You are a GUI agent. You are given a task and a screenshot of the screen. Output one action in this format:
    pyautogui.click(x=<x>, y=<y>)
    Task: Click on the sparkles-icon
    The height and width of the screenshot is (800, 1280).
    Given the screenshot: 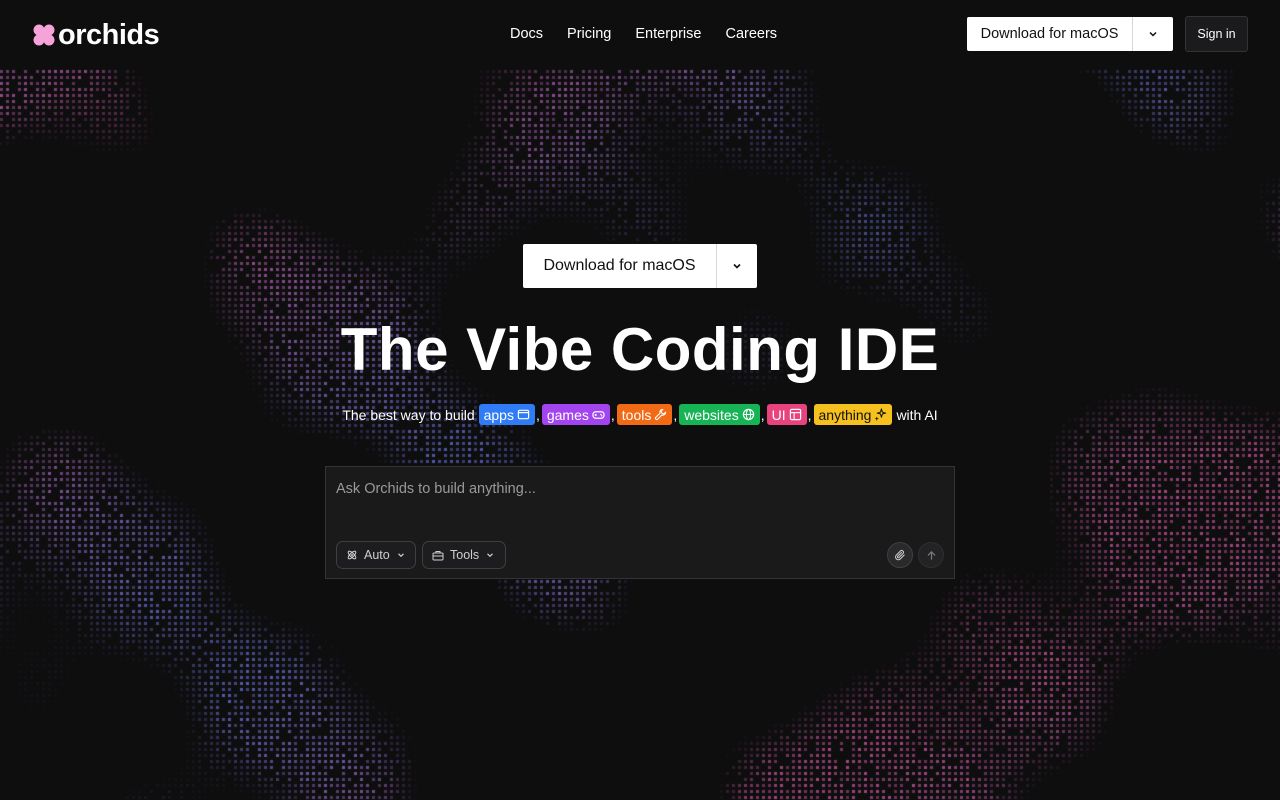 What is the action you would take?
    pyautogui.click(x=880, y=414)
    